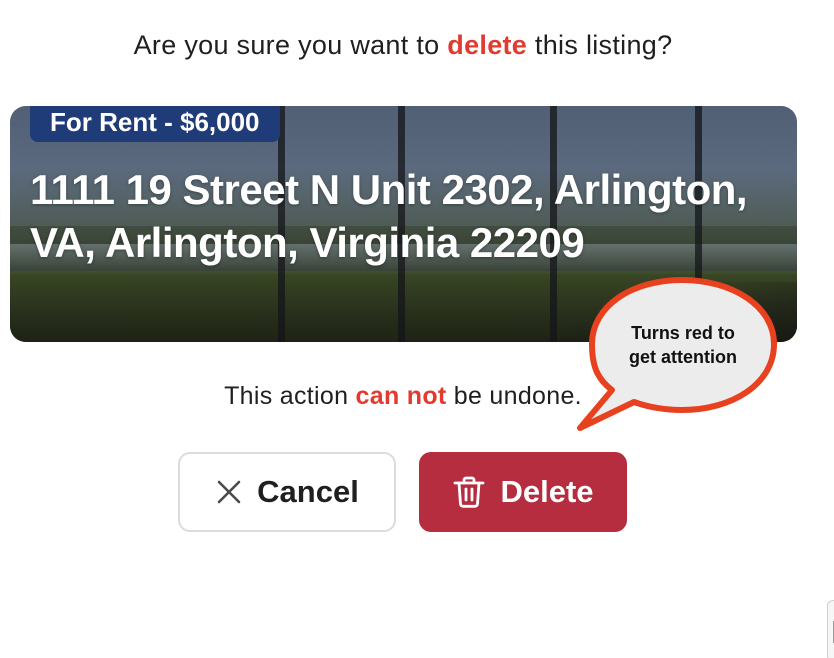 Image resolution: width=834 pixels, height=658 pixels. Describe the element at coordinates (155, 124) in the screenshot. I see `price-badge: For Rent - $6,000` at that location.